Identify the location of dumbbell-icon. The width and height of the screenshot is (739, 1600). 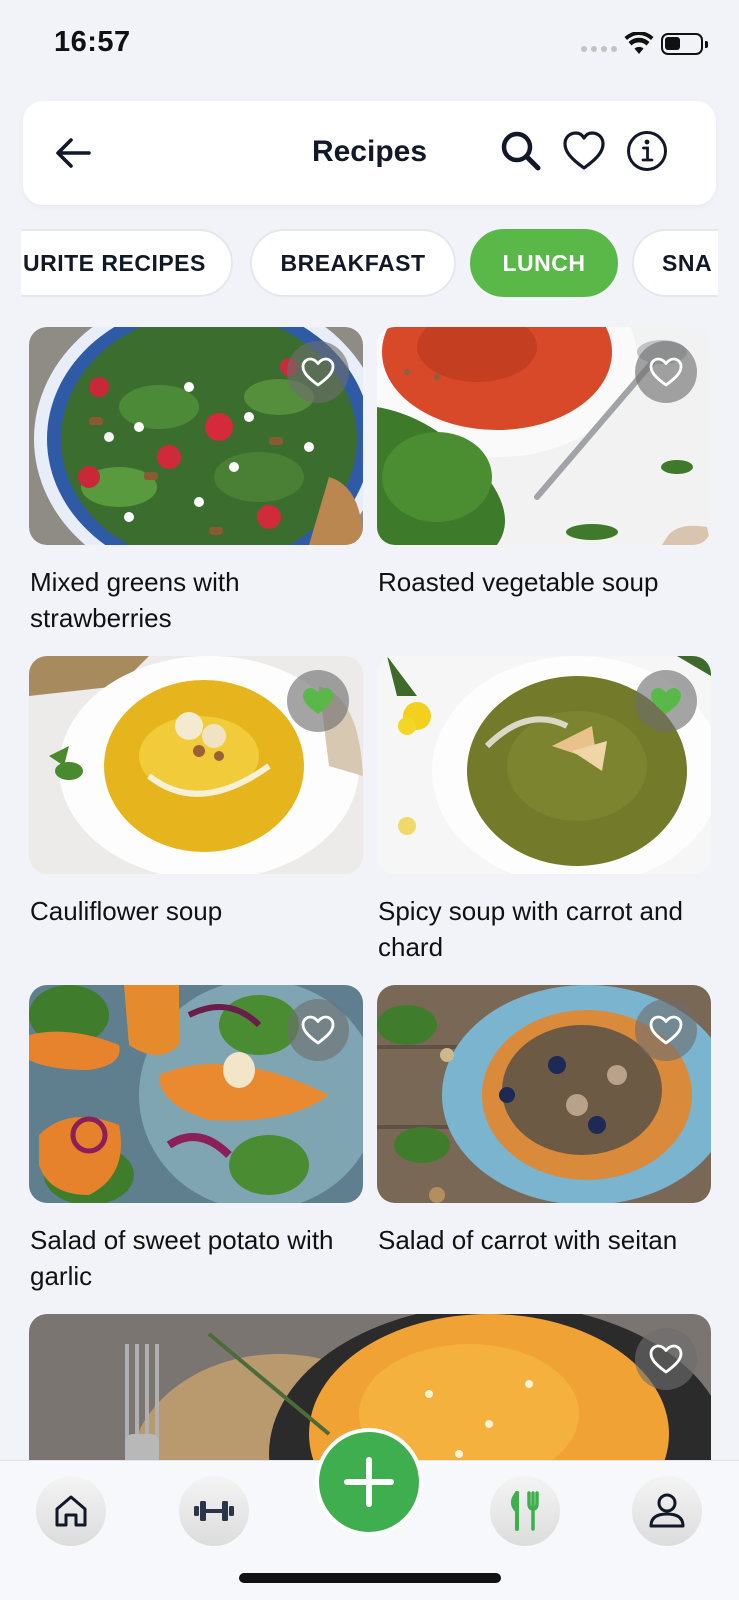
(214, 1511).